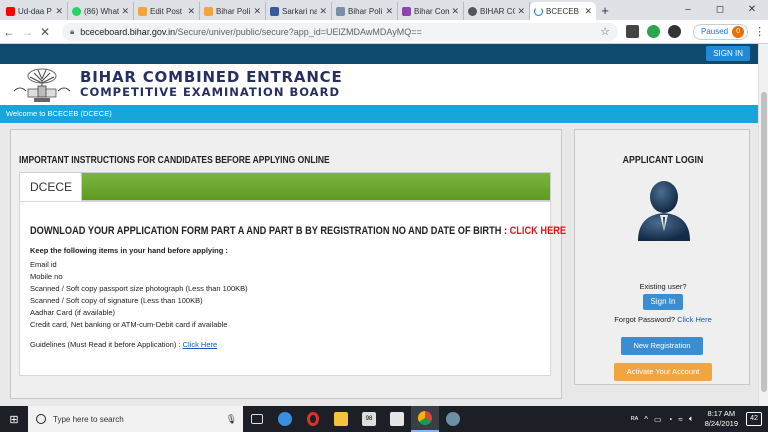  I want to click on scrollbar-thumb, so click(764, 242).